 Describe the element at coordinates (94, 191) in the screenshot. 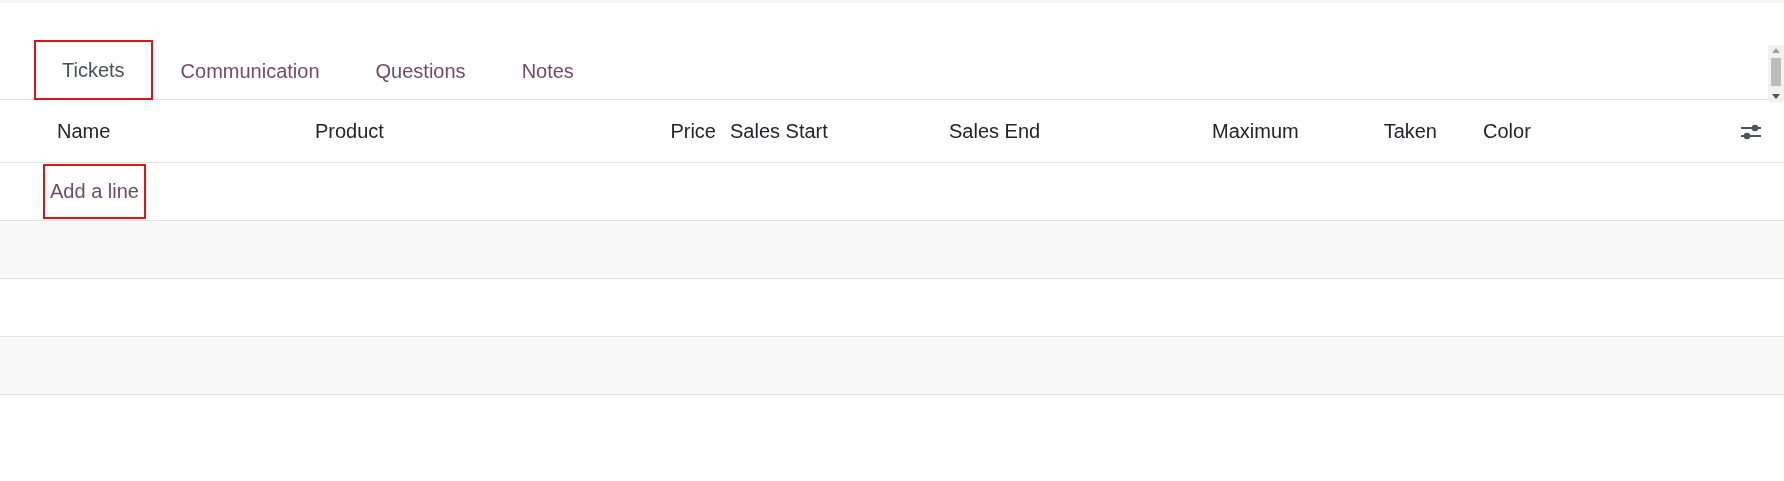

I see `add-line-link: Add a line` at that location.